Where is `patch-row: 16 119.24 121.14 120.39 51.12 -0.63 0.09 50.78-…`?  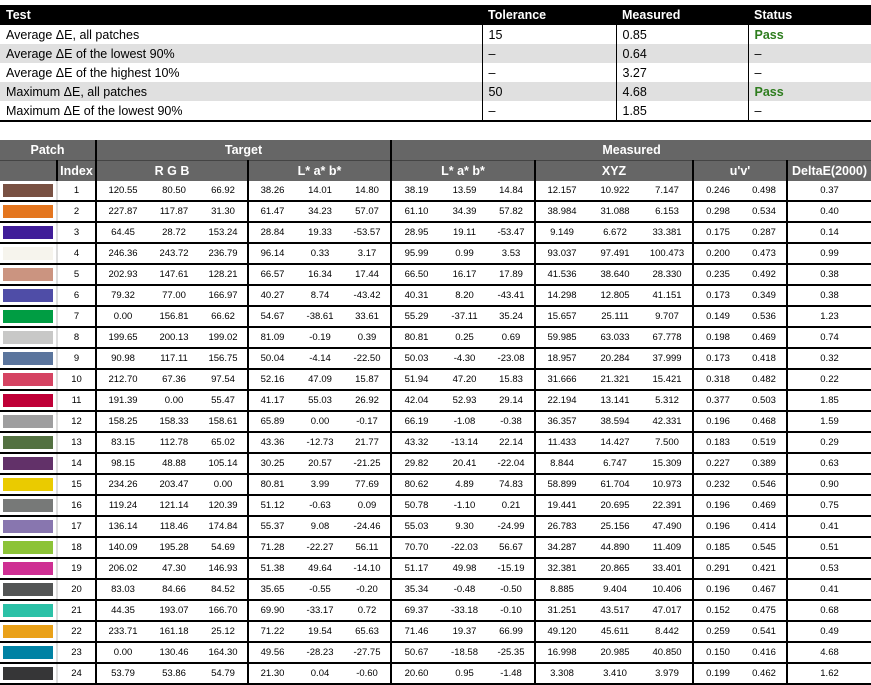
patch-row: 16 119.24 121.14 120.39 51.12 -0.63 0.09 50.78-… is located at coordinates (435, 506).